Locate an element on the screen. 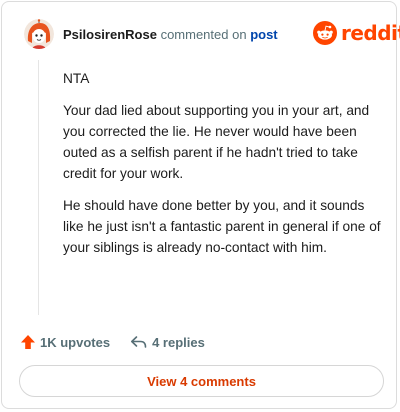 This screenshot has height=412, width=400. reply-count: 4 replies is located at coordinates (178, 342).